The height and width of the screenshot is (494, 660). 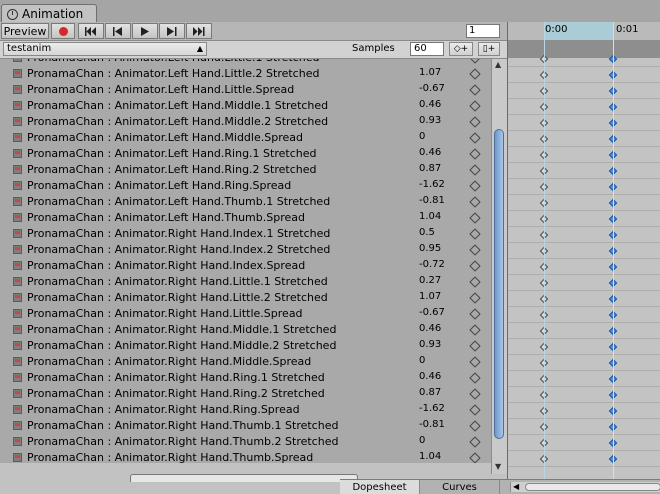 What do you see at coordinates (516, 486) in the screenshot?
I see `scroll-left-icon: ◀` at bounding box center [516, 486].